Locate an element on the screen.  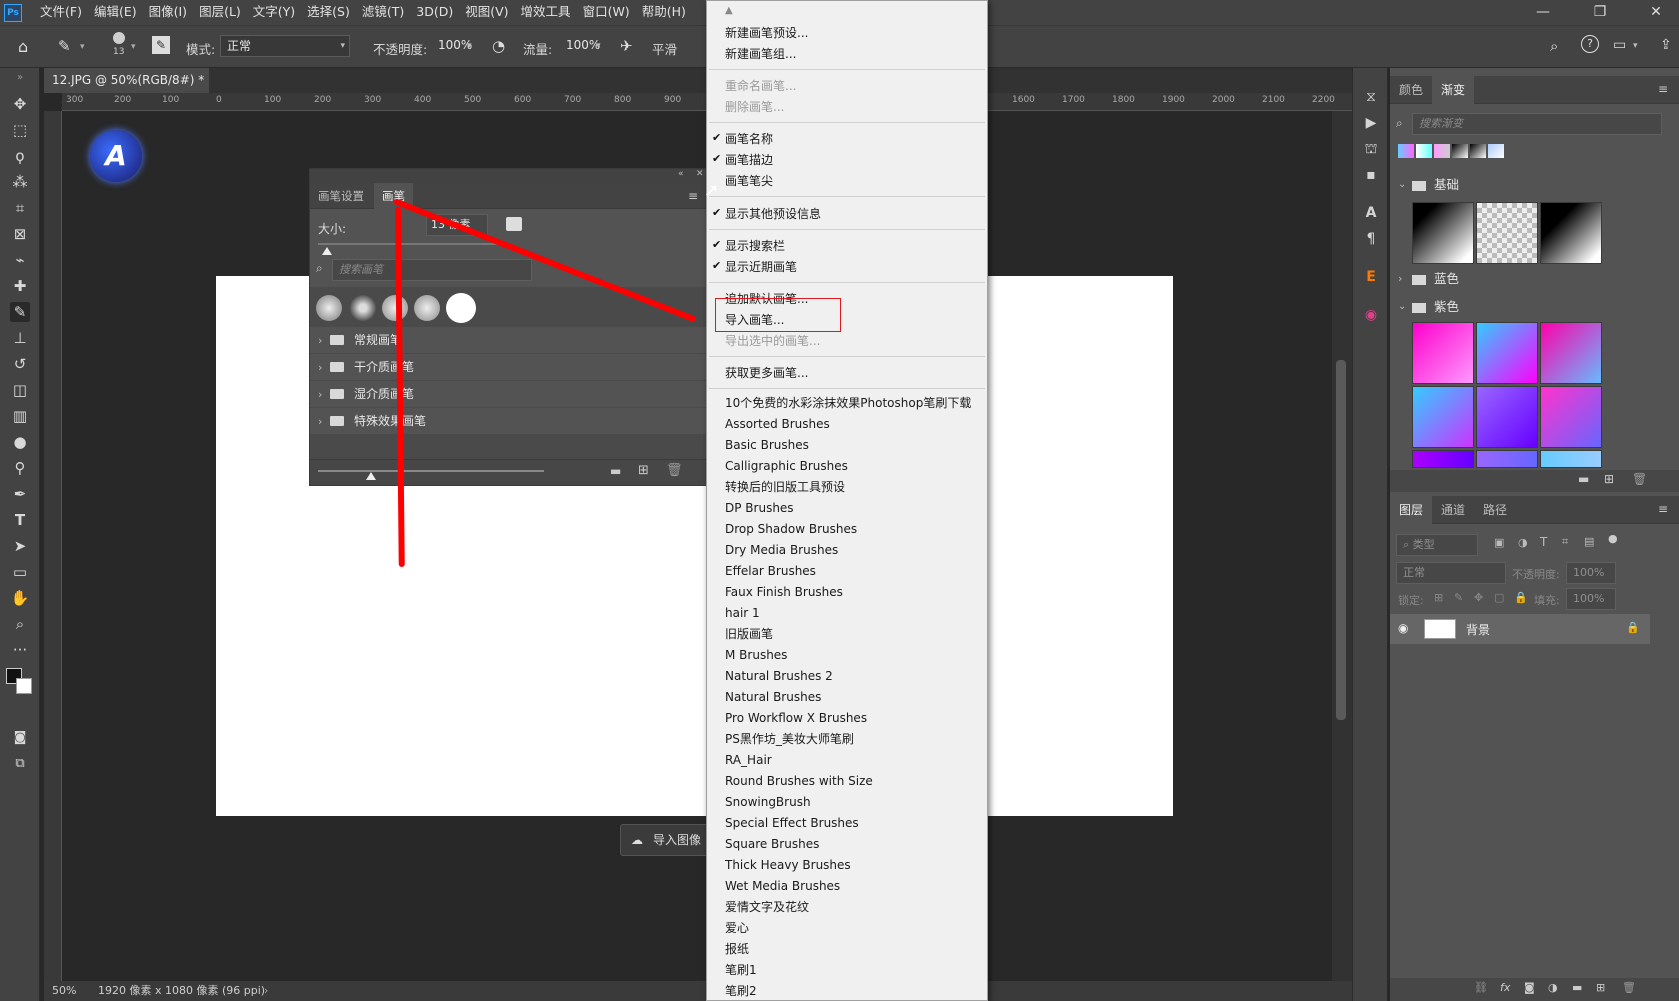
new-group-icon: ▬ is located at coordinates (1577, 987).